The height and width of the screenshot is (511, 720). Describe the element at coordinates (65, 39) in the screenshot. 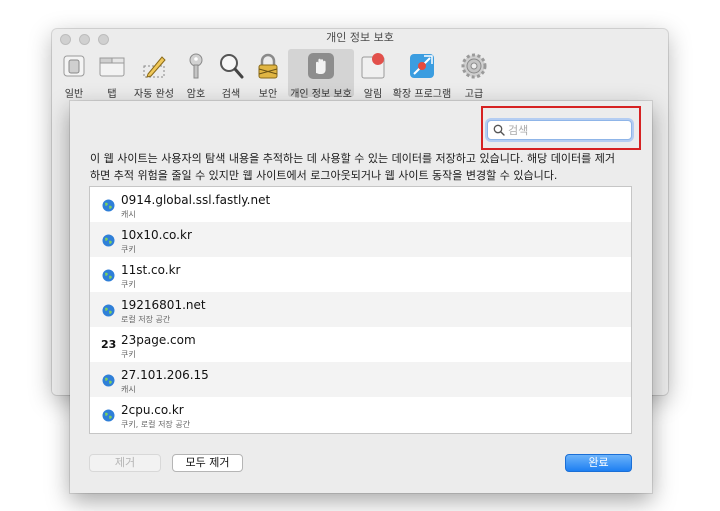

I see `close-window-button` at that location.